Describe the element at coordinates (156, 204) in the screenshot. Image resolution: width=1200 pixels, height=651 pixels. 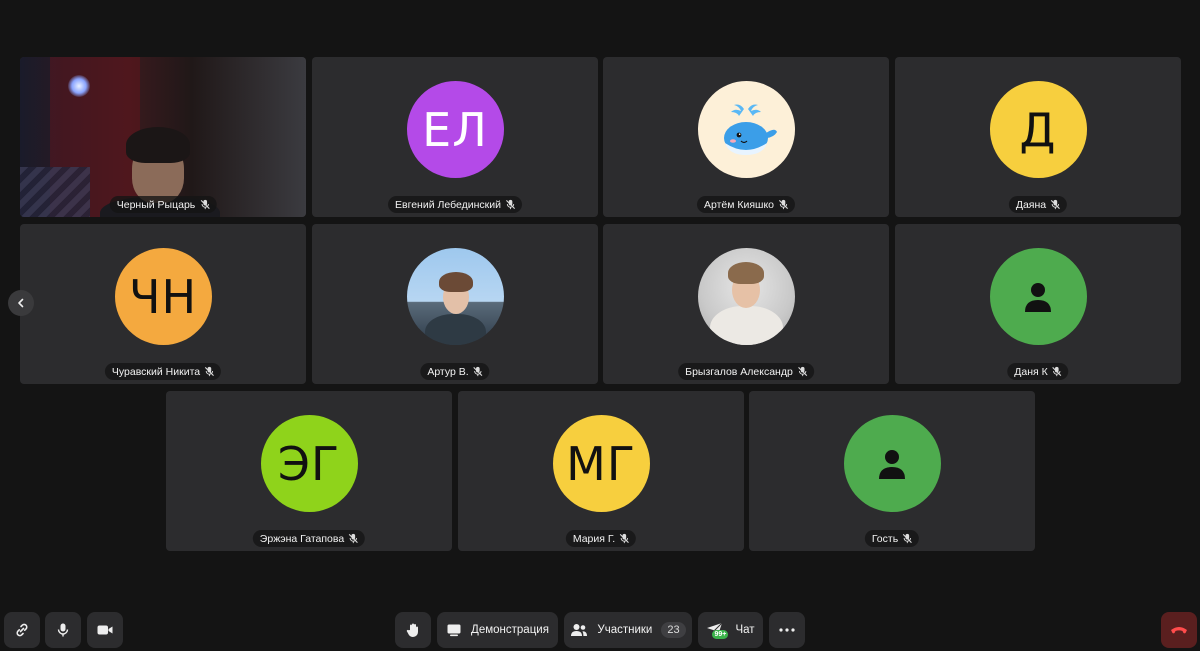
I see `participant-name: Черный Рыцарь` at that location.